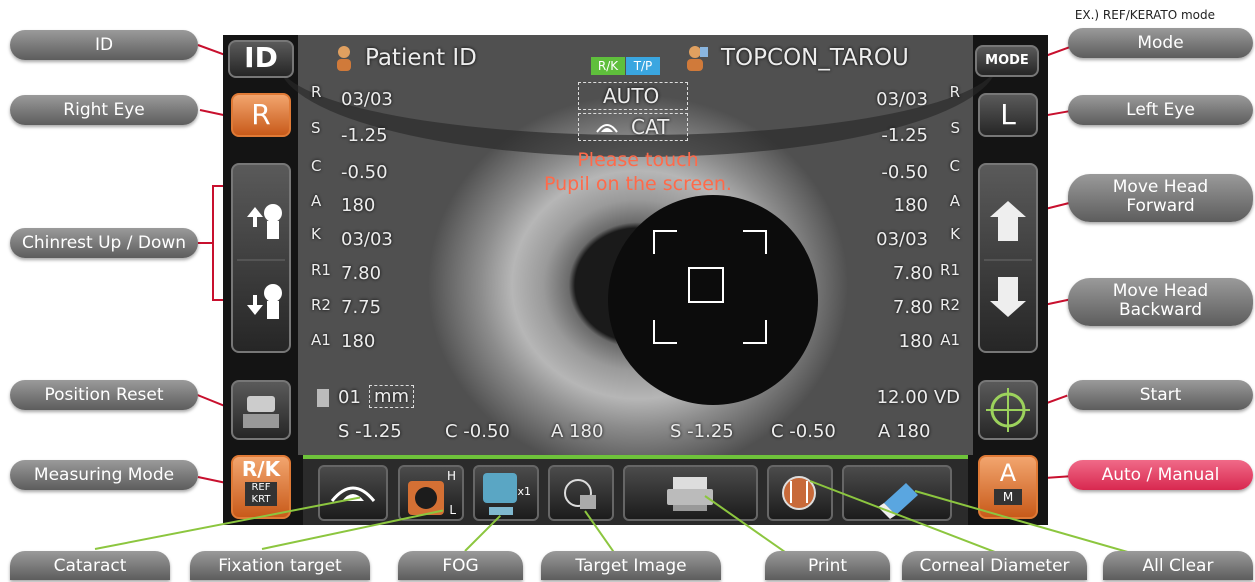  Describe the element at coordinates (608, 66) in the screenshot. I see `rk-badge: R/K` at that location.